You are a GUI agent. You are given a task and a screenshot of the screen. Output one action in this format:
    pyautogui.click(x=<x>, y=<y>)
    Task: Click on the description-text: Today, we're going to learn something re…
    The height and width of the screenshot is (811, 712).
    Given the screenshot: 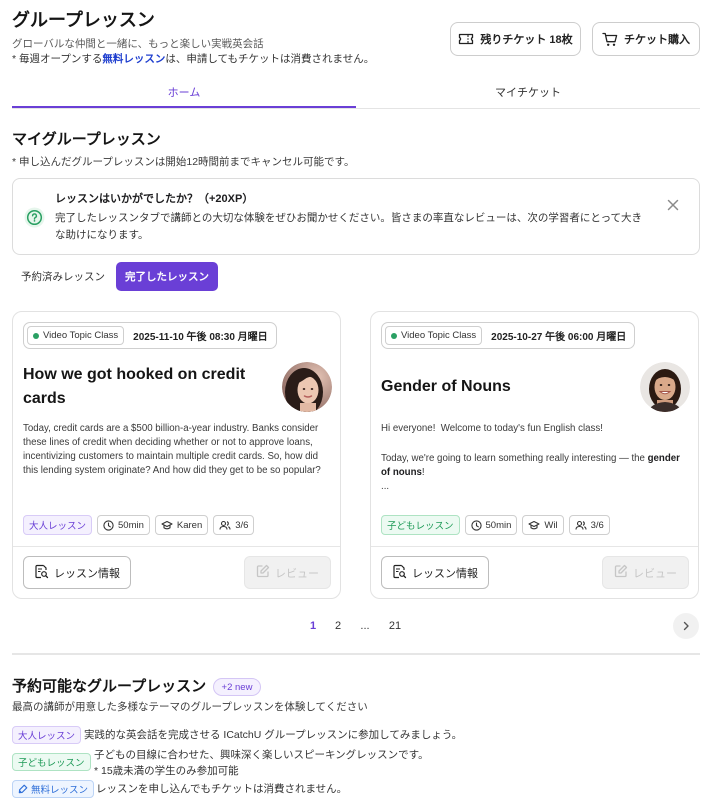 What is the action you would take?
    pyautogui.click(x=514, y=458)
    